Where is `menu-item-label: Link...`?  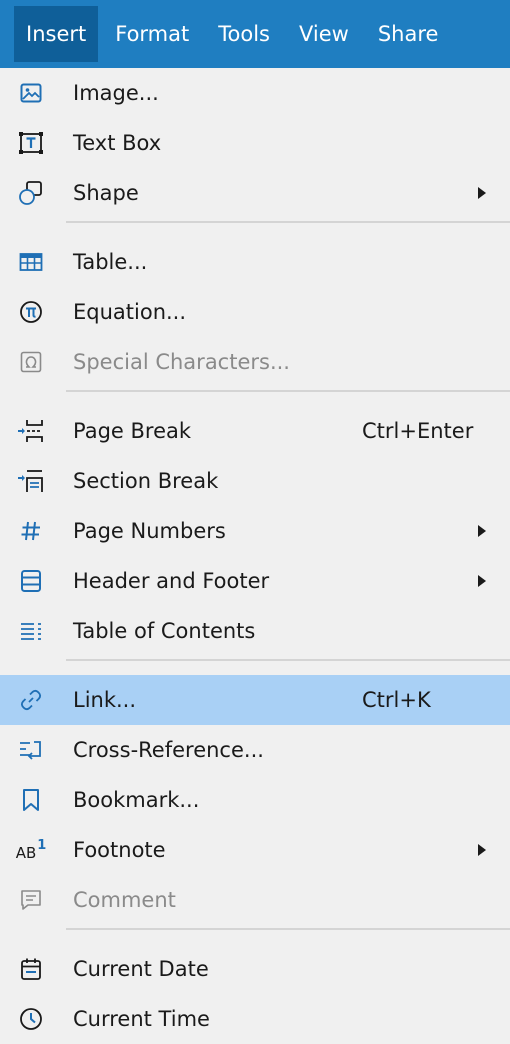 menu-item-label: Link... is located at coordinates (105, 700).